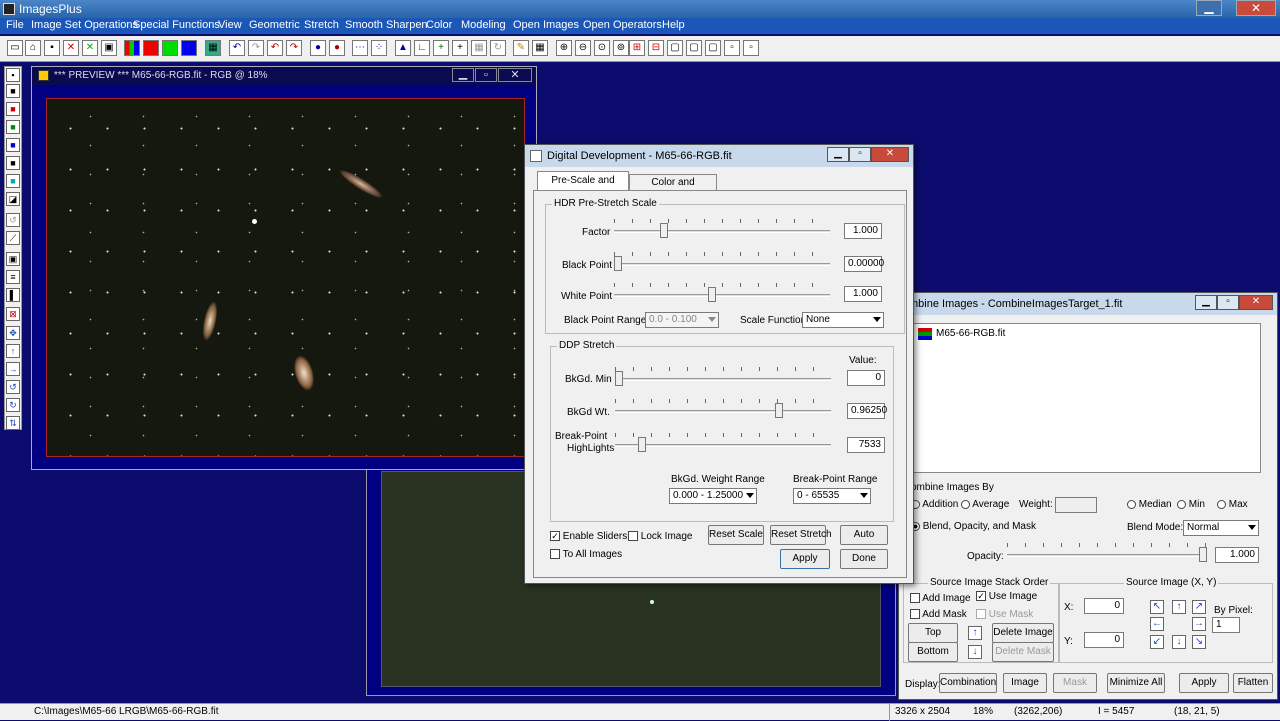 This screenshot has width=1280, height=721. What do you see at coordinates (13, 181) in the screenshot?
I see `cyan-swatch-icon: ■` at bounding box center [13, 181].